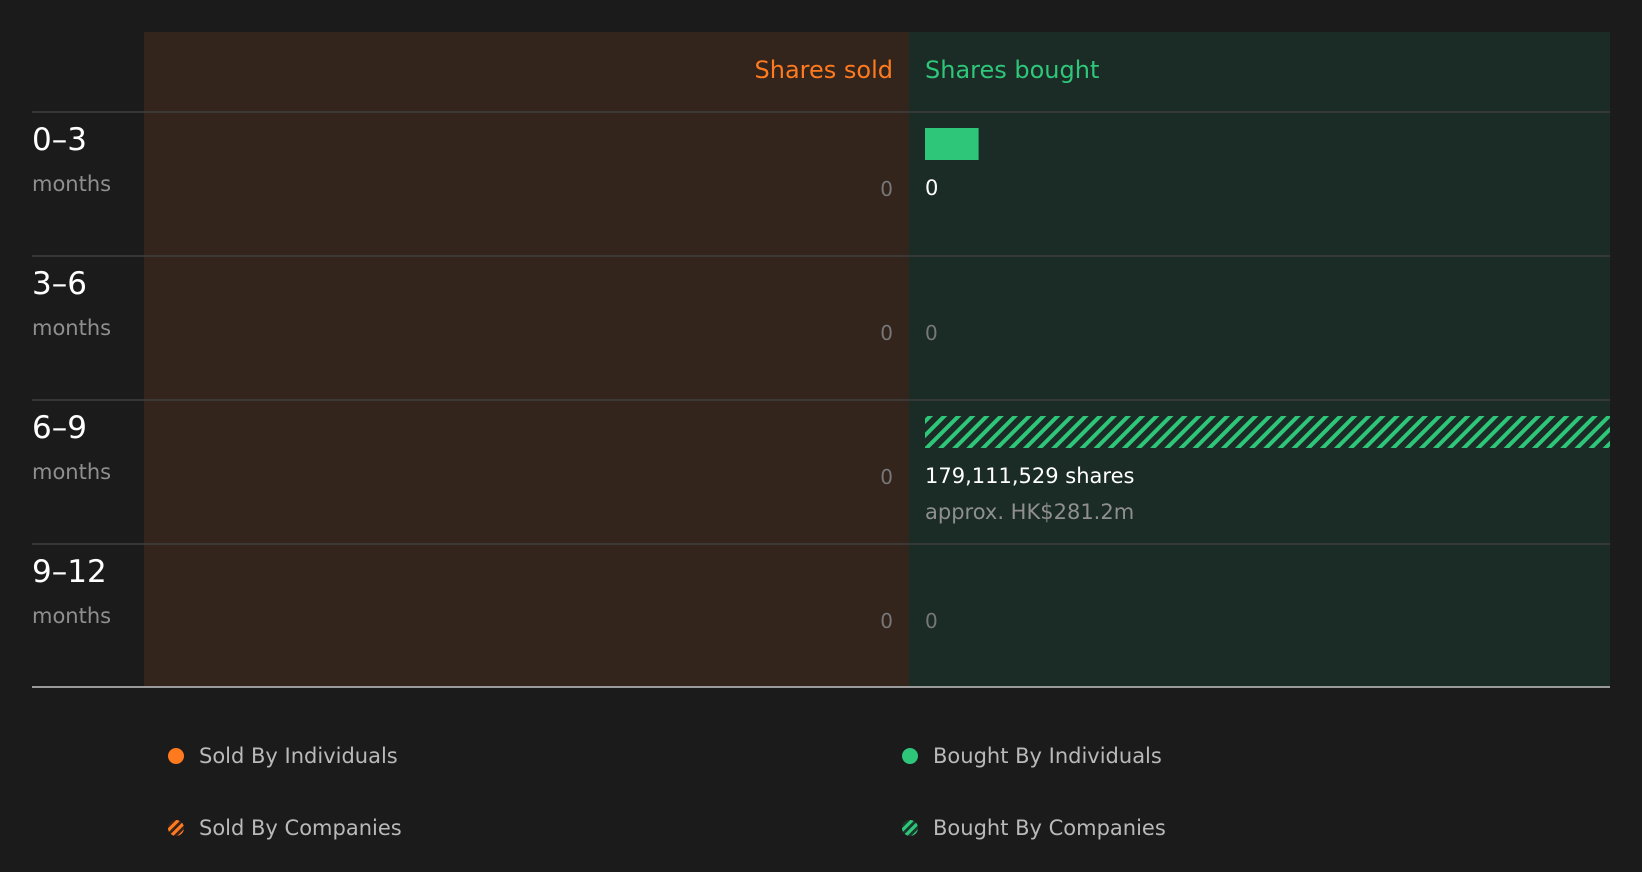 The width and height of the screenshot is (1642, 872). I want to click on row-range-label: 9–12, so click(69, 572).